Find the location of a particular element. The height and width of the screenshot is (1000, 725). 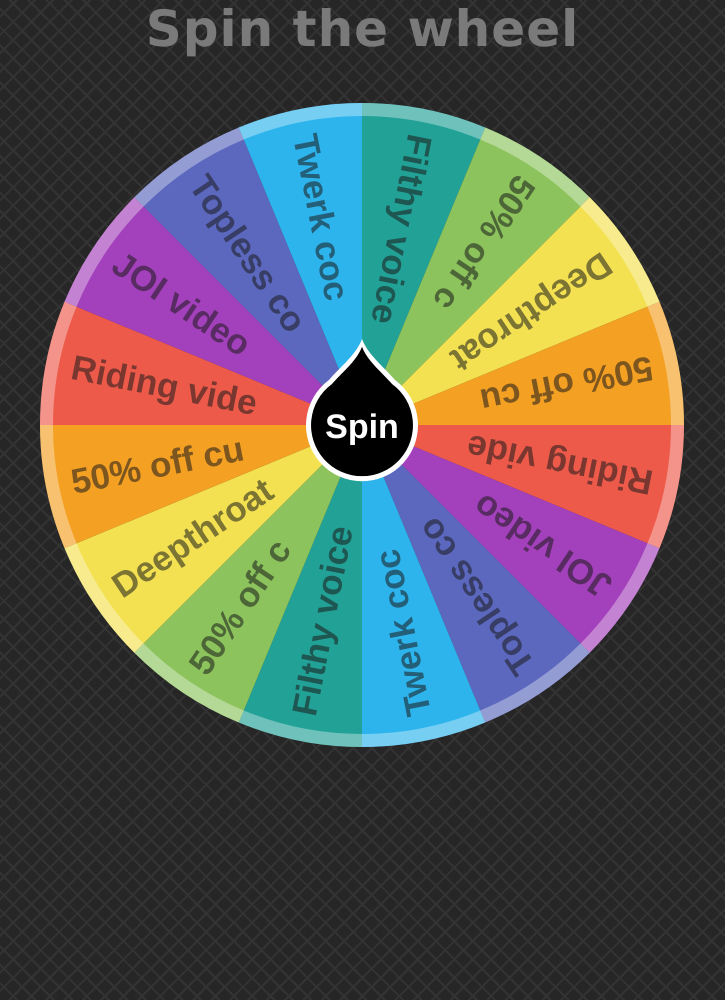

spin-button: Spin is located at coordinates (362, 410).